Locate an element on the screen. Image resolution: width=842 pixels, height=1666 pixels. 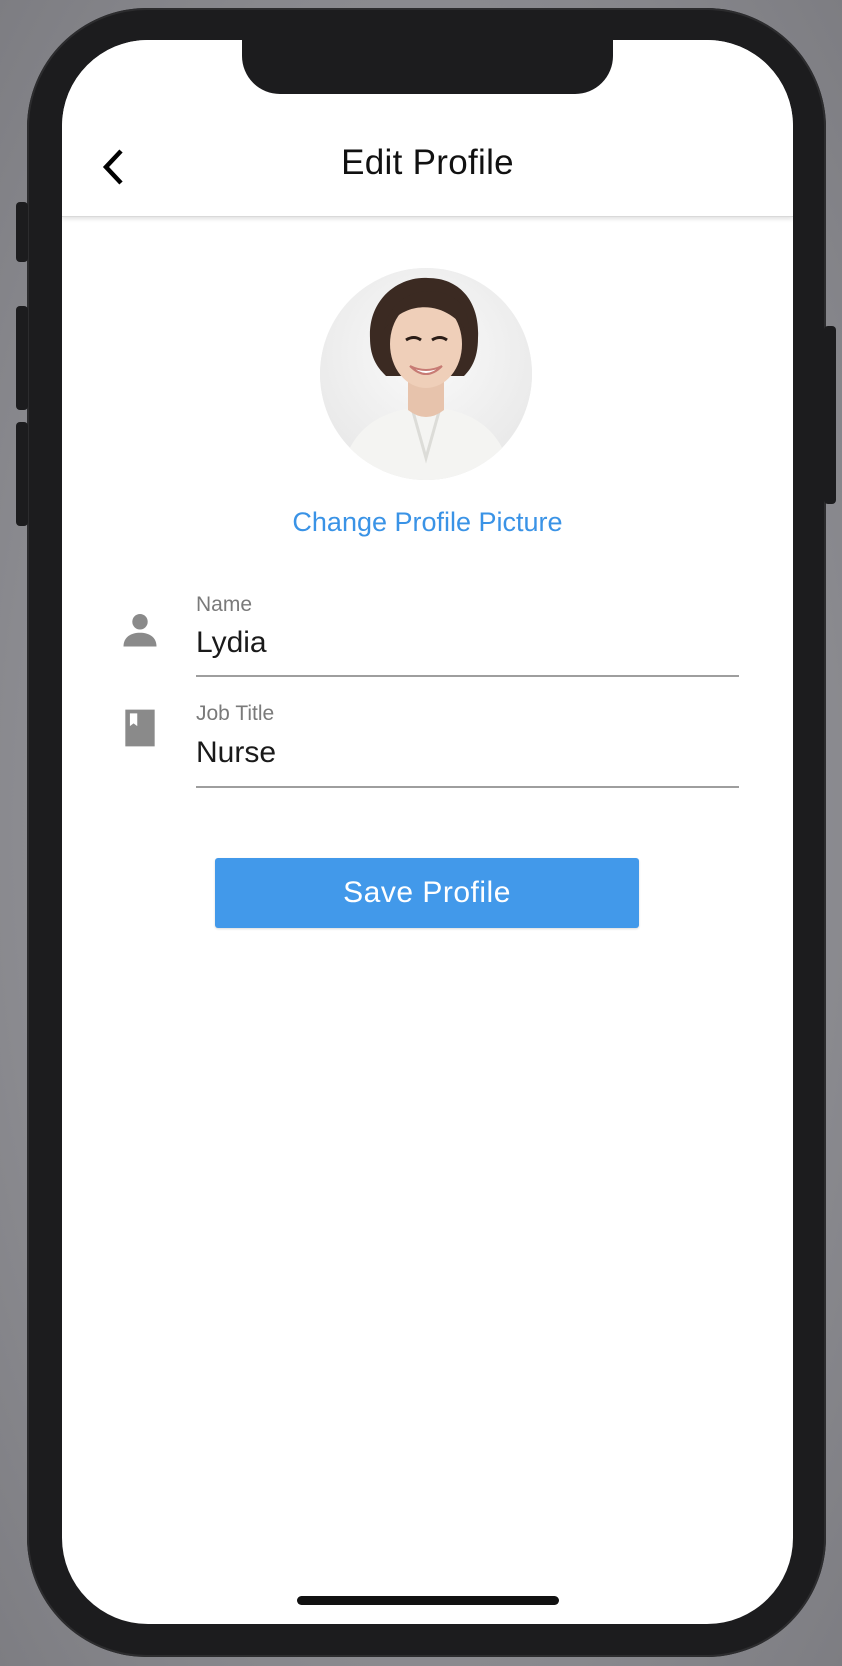
book-icon is located at coordinates (140, 728).